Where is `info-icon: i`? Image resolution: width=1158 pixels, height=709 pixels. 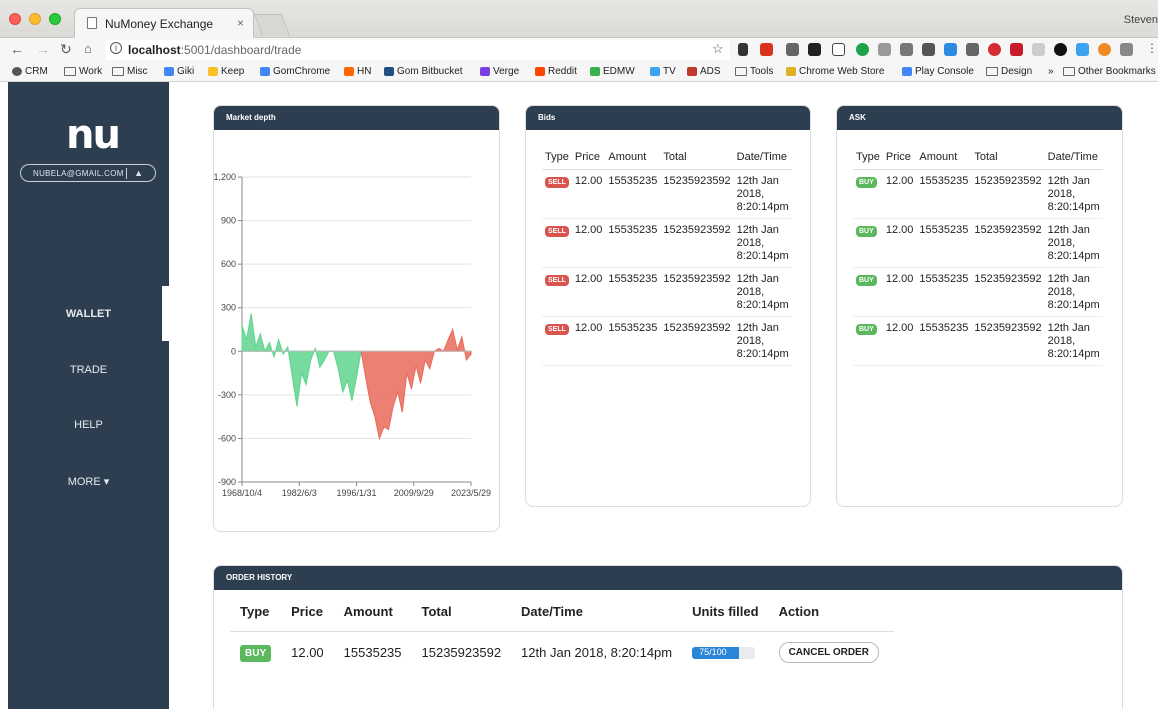 info-icon: i is located at coordinates (116, 48).